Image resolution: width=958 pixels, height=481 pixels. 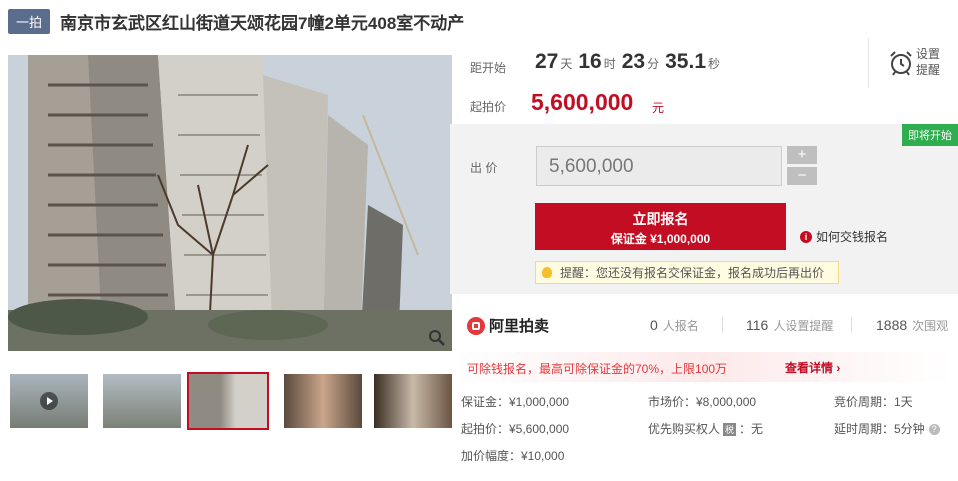 I want to click on signup-button: 立即报名 保证金 ¥1,000,000, so click(x=660, y=226).